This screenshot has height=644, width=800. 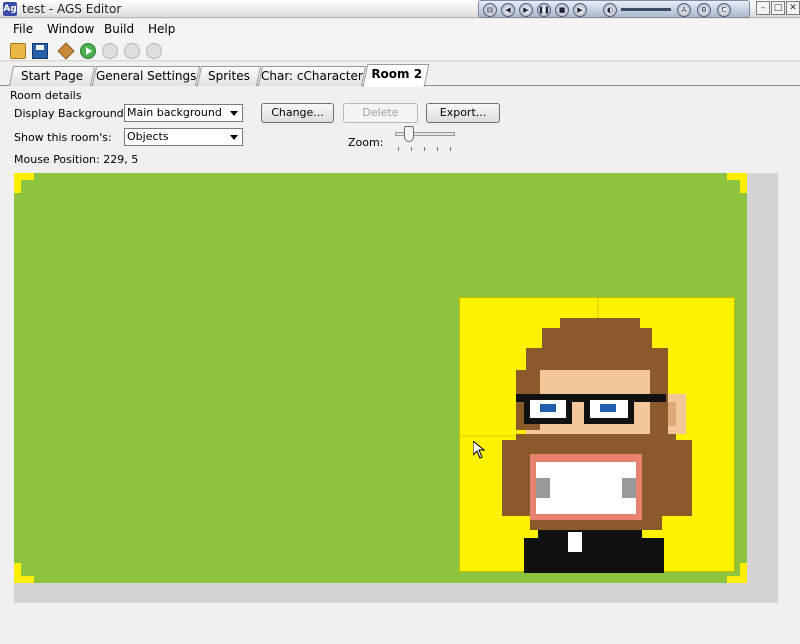 I want to click on media-volume-slider, so click(x=646, y=9).